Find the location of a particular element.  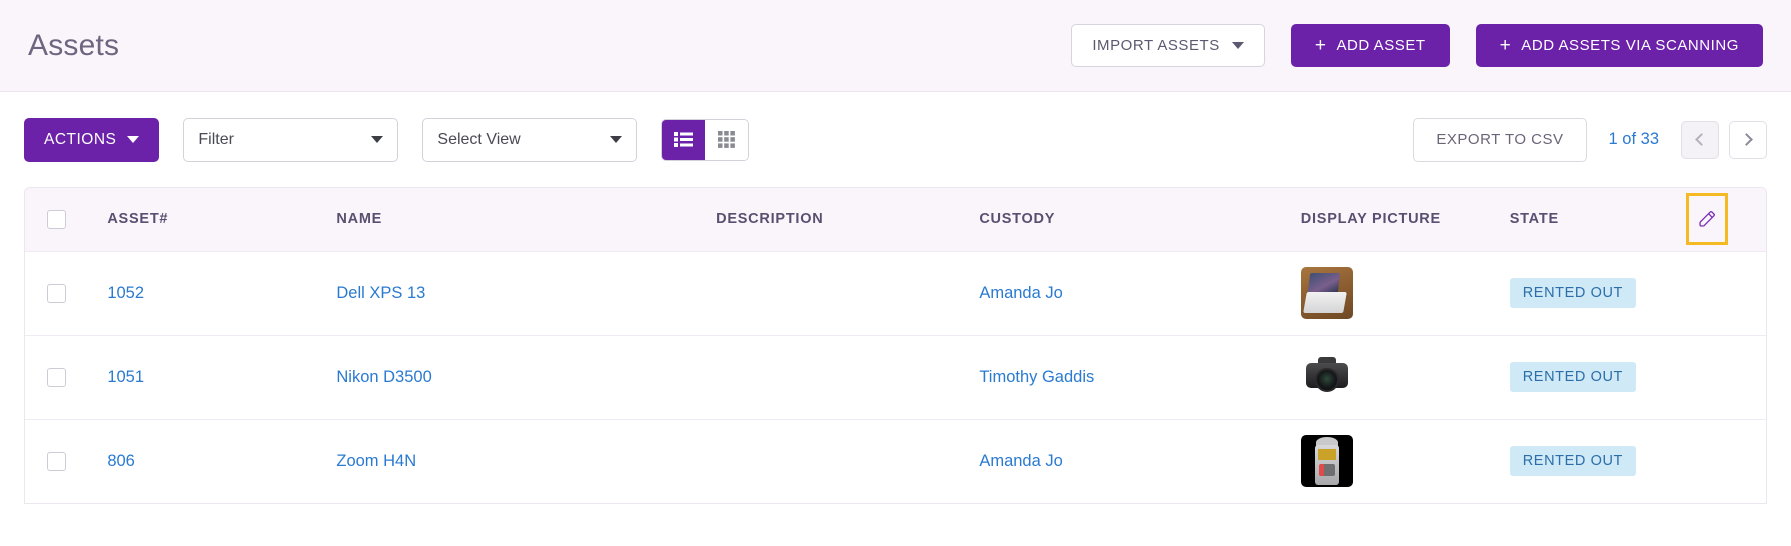

actions-button: ACTIONS is located at coordinates (92, 139).